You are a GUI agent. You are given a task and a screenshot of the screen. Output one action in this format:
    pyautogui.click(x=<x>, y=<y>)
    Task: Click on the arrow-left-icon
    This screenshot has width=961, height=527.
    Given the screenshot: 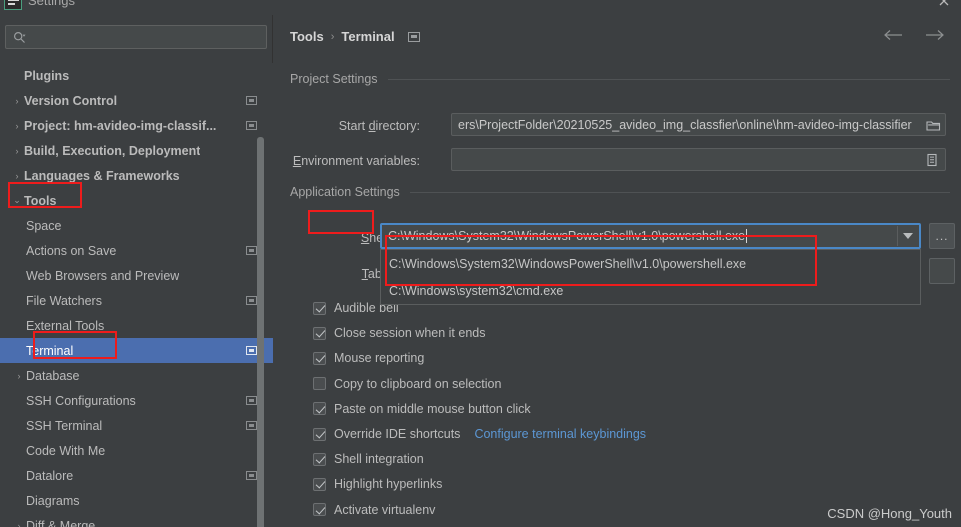 What is the action you would take?
    pyautogui.click(x=893, y=35)
    